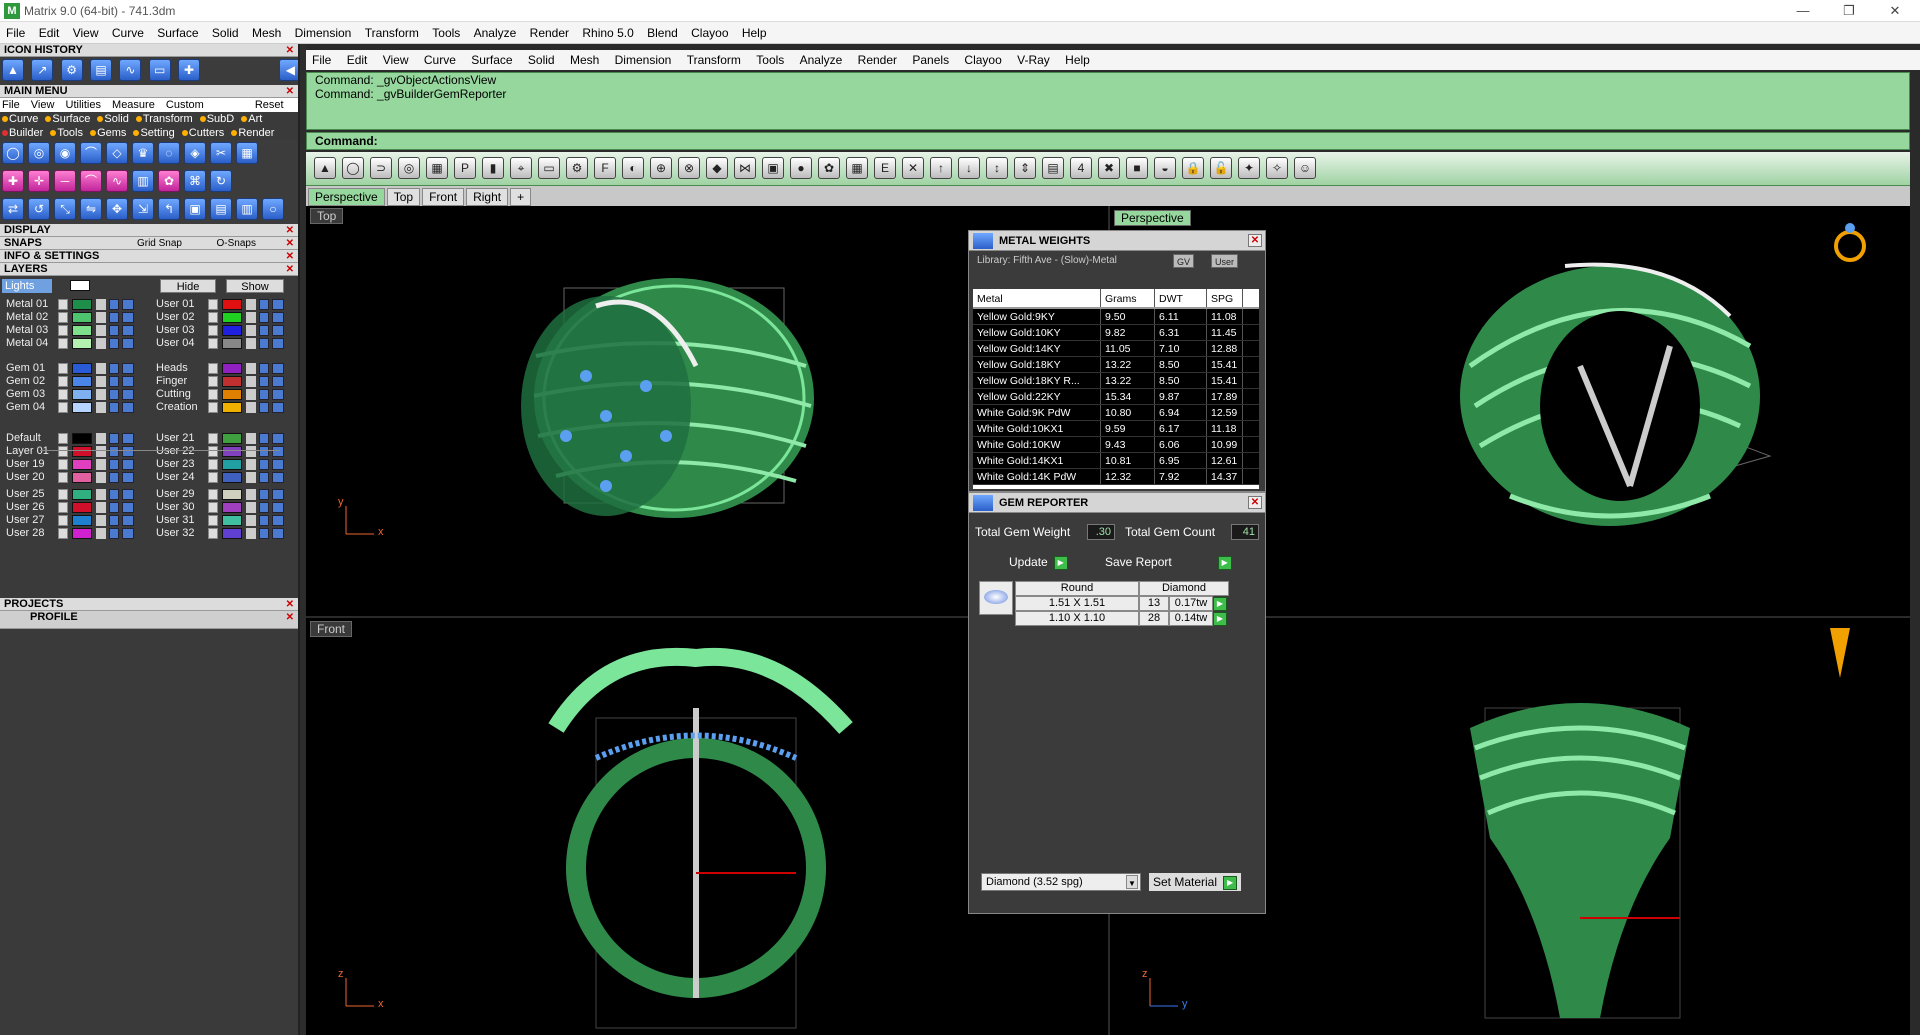 The image size is (1920, 1035). What do you see at coordinates (222, 464) in the screenshot?
I see `layer-row: User 23` at bounding box center [222, 464].